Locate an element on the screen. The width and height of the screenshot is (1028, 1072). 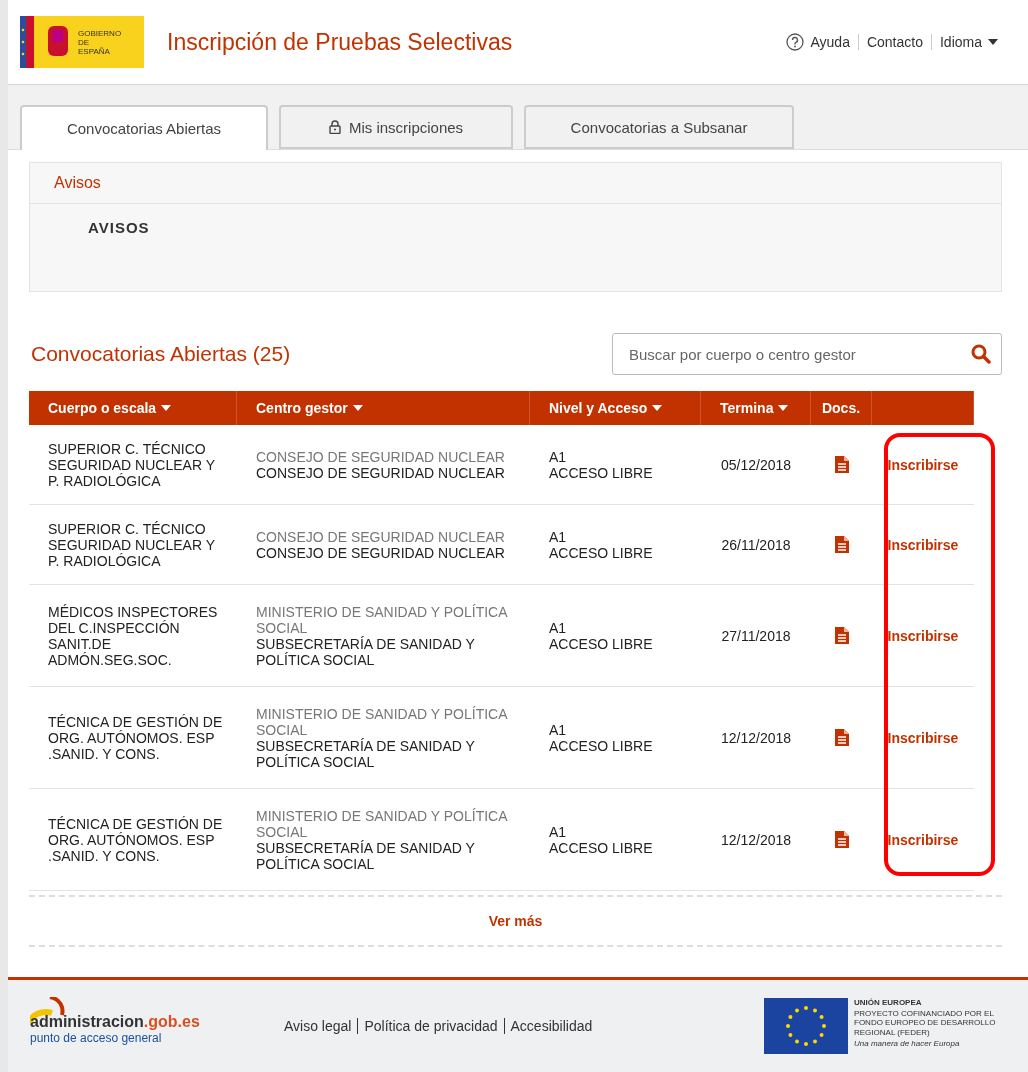
eu-motto: Una manera de hacer Europa is located at coordinates (907, 1043).